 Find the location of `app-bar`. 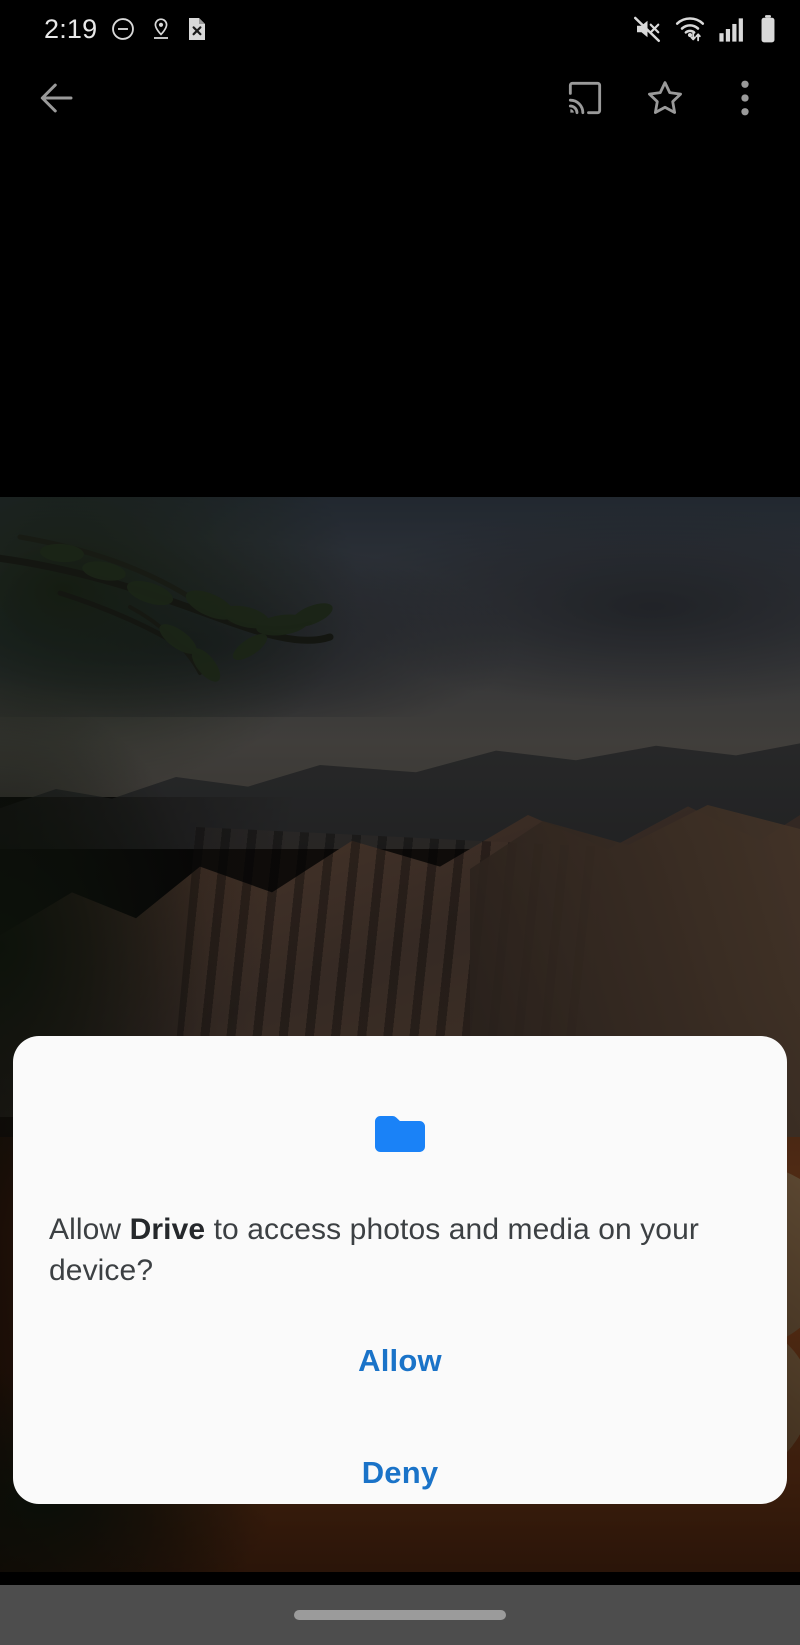

app-bar is located at coordinates (400, 98).